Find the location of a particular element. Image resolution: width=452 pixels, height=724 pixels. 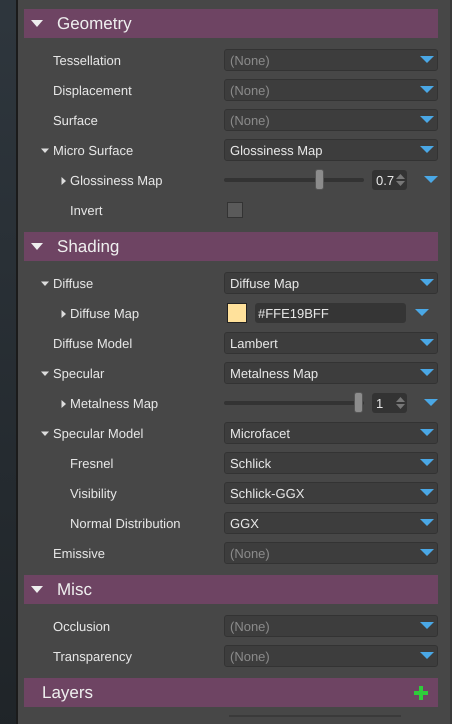

property-label: Fresnel is located at coordinates (92, 463).